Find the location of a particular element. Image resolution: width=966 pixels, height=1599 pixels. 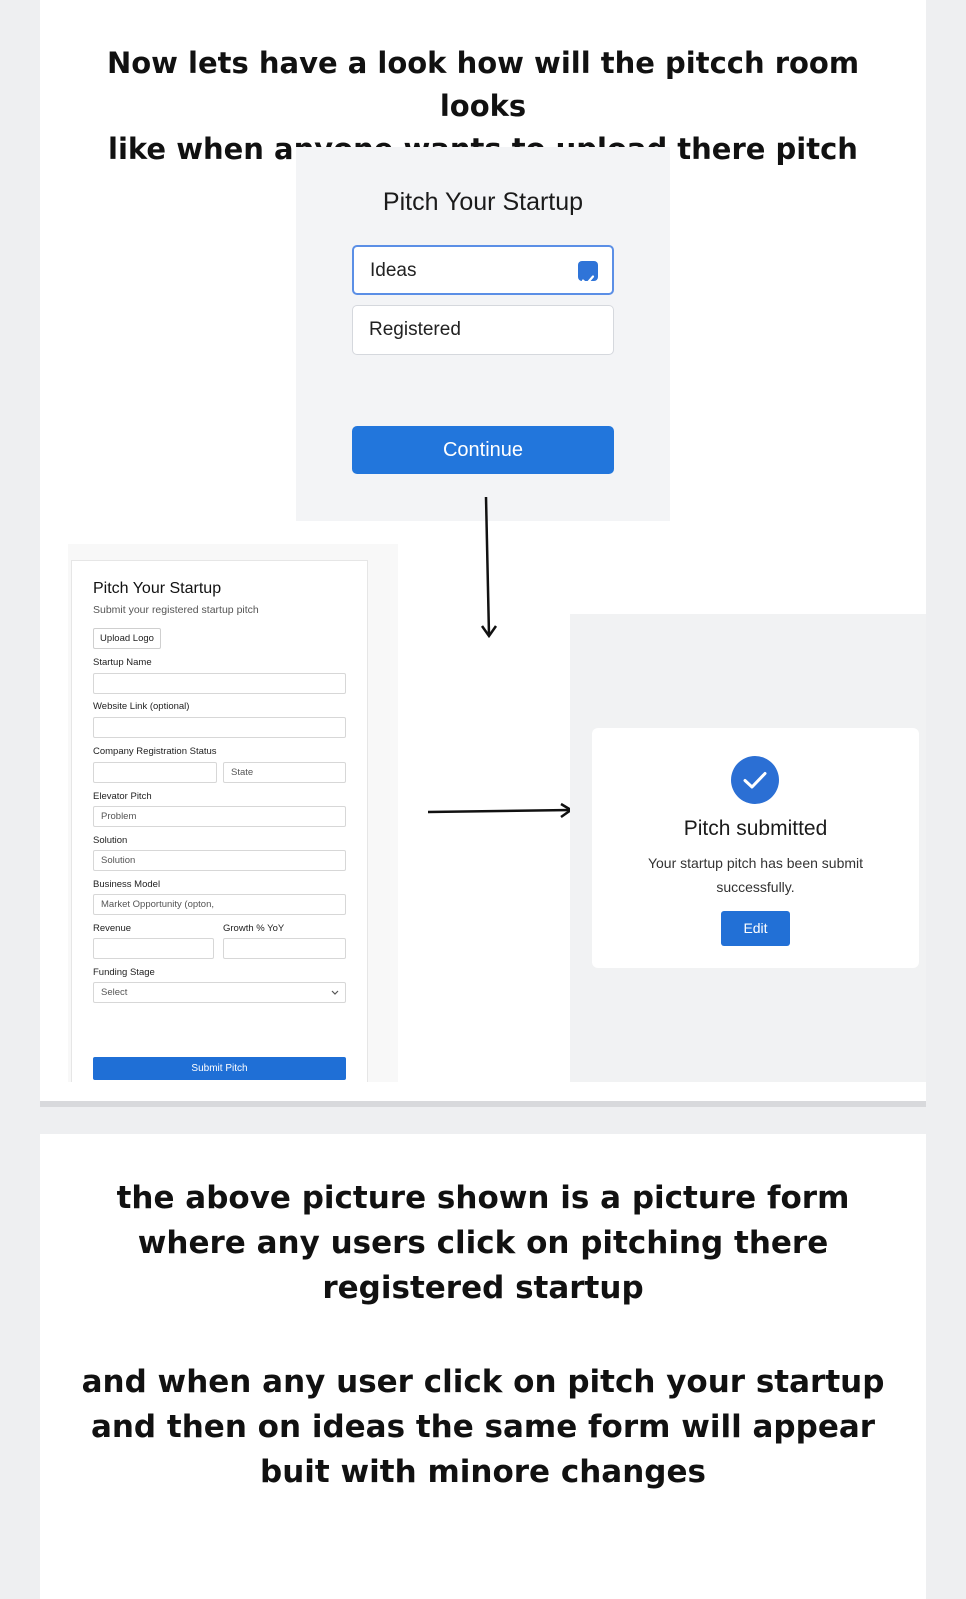

submitted-message-line-2: successfully. is located at coordinates (755, 887).